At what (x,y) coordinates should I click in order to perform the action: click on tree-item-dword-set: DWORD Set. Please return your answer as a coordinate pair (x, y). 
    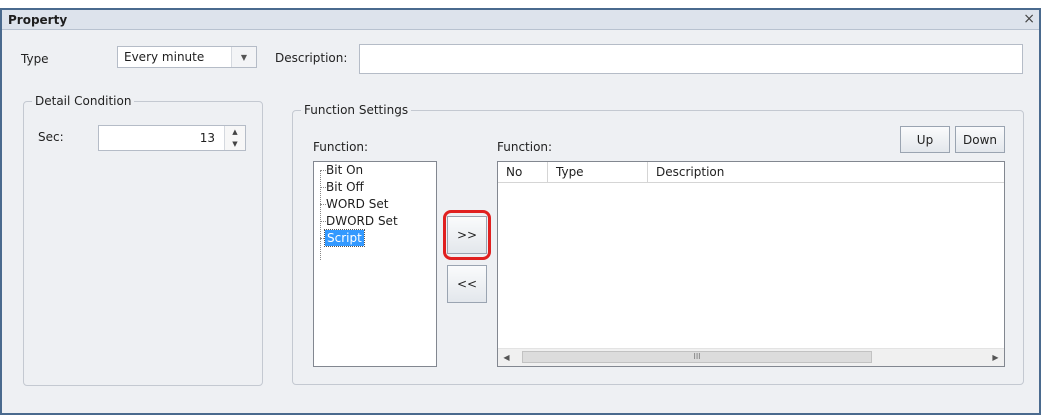
    Looking at the image, I should click on (362, 221).